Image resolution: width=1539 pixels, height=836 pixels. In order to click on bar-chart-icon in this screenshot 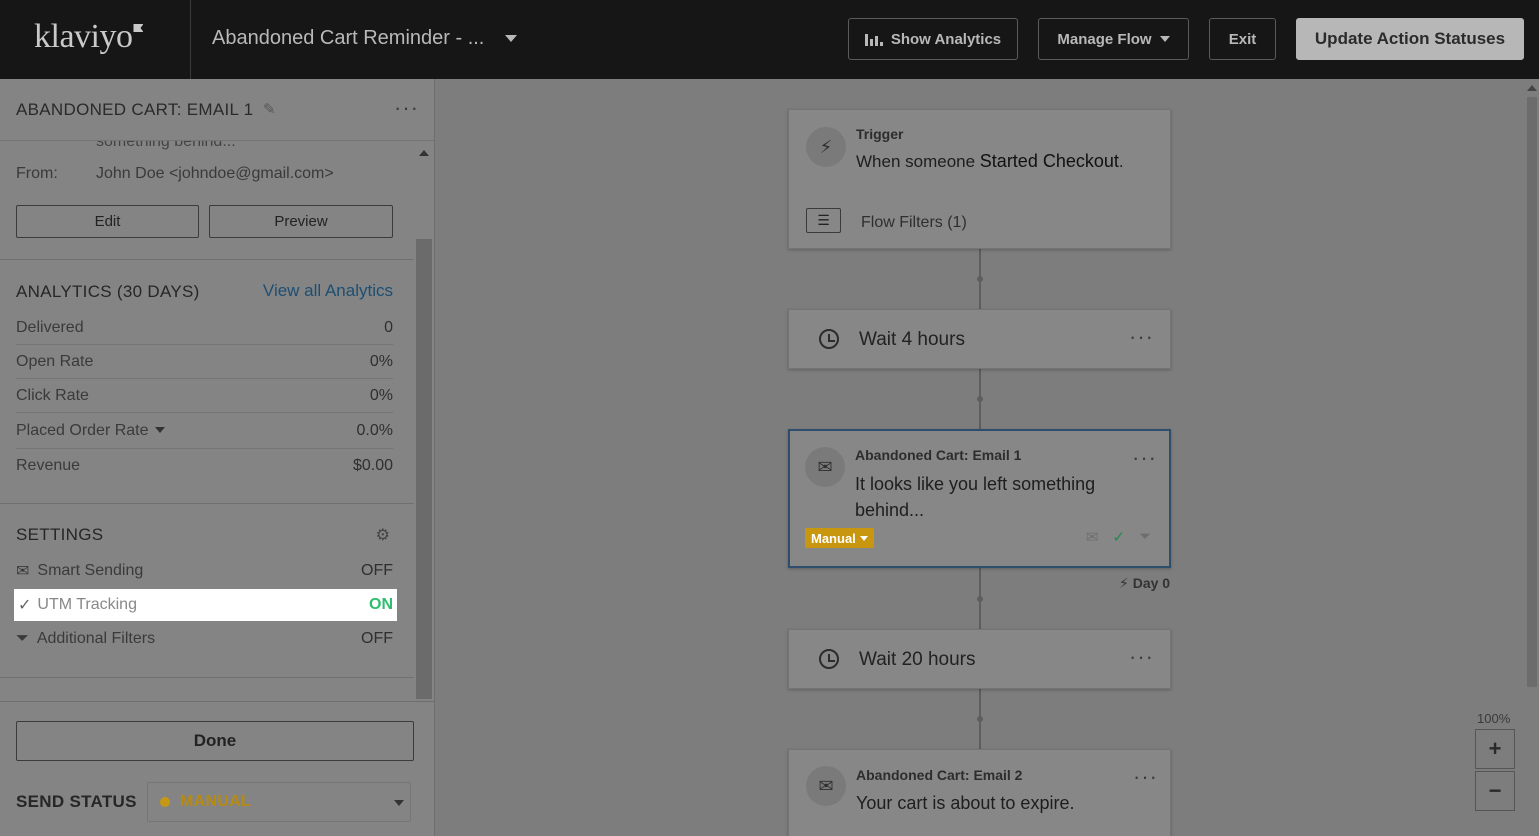, I will do `click(873, 39)`.